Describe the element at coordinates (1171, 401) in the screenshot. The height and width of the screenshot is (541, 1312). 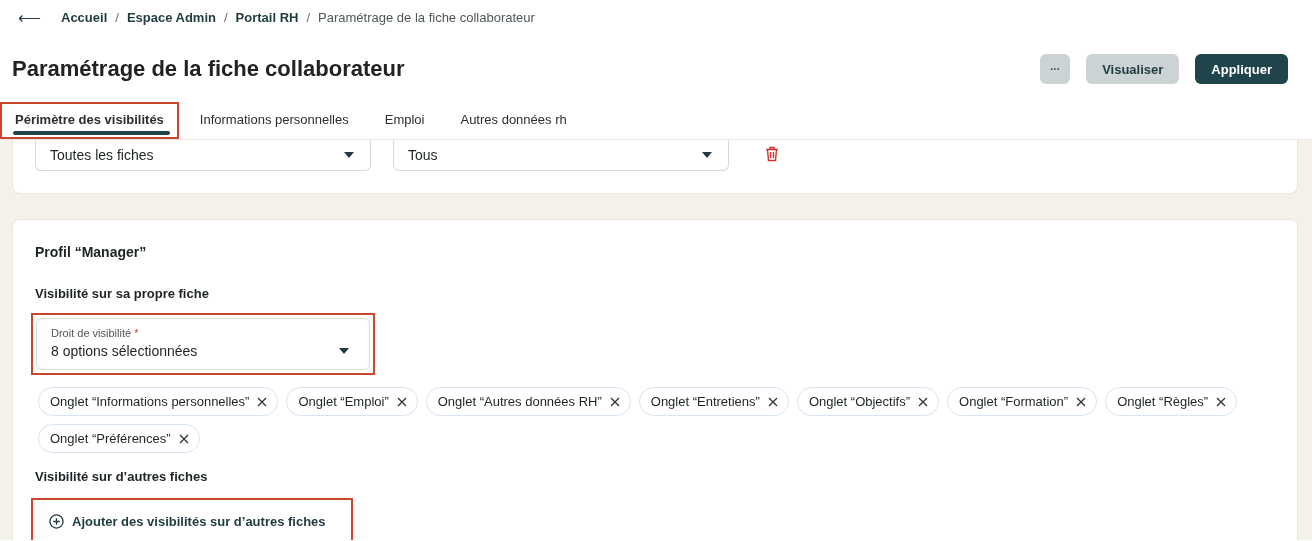
I see `chip: Onglet “Règles”` at that location.